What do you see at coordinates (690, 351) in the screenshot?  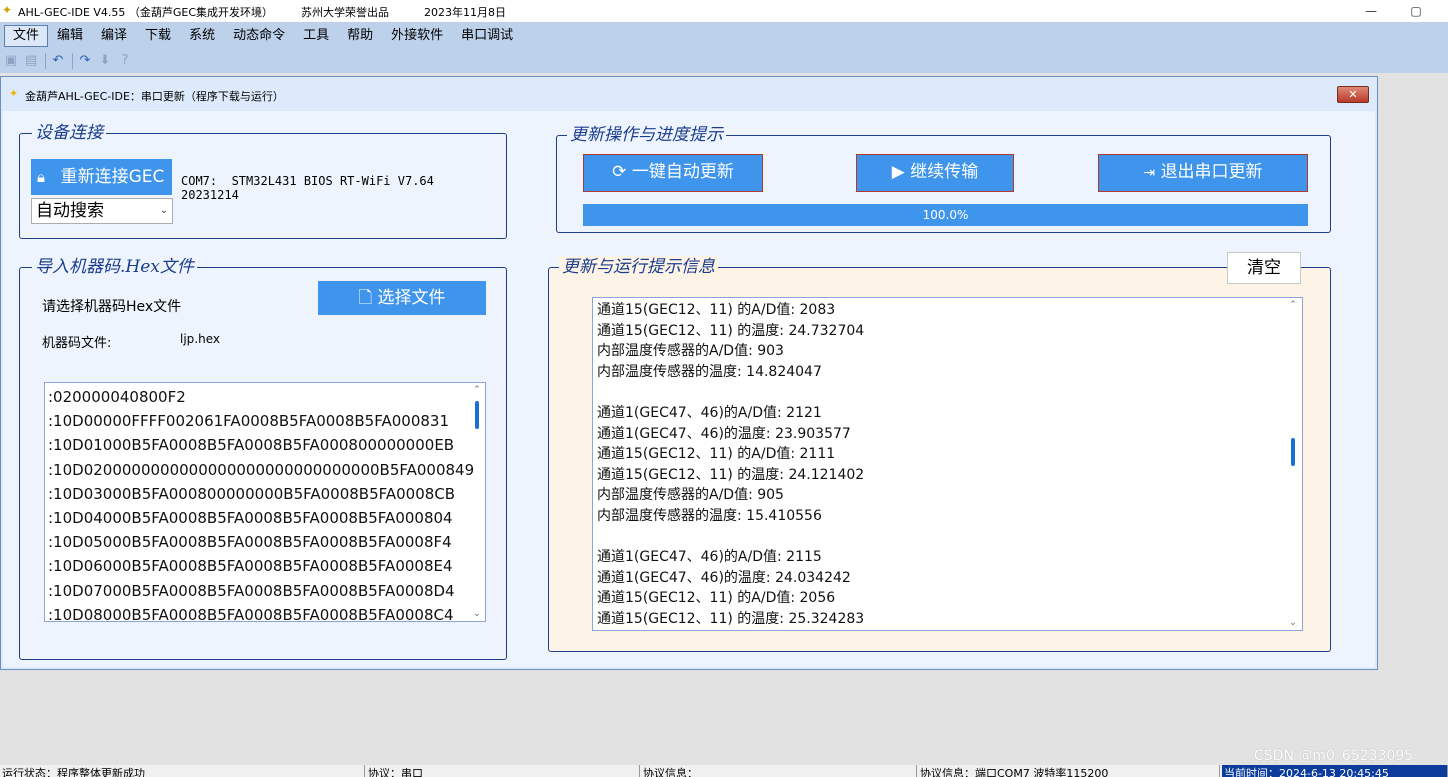 I see `log-line: 内部温度传感器的A/D值: 903` at bounding box center [690, 351].